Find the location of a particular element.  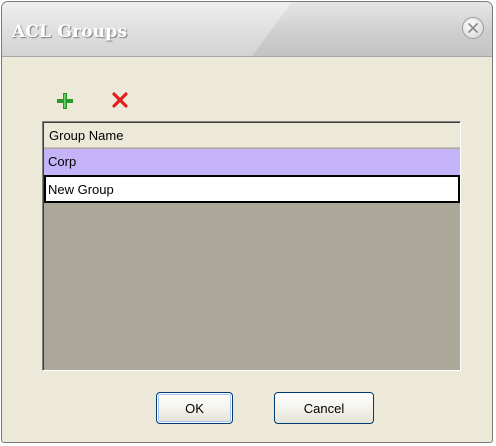

new-group-edit-row is located at coordinates (252, 189).